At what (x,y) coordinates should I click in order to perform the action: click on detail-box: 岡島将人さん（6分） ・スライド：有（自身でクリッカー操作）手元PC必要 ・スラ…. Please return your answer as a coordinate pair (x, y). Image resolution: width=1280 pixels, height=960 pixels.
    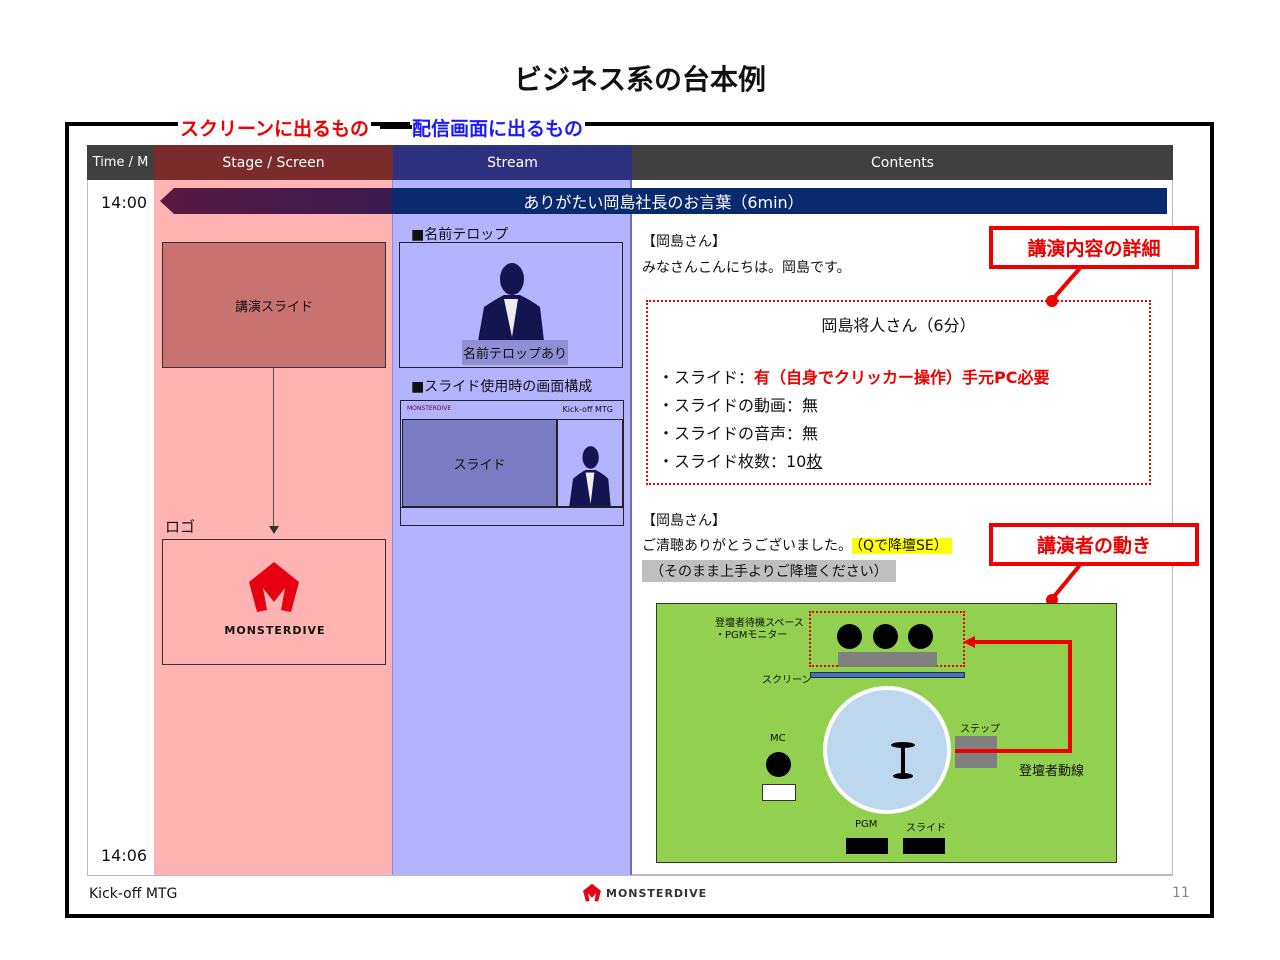
    Looking at the image, I should click on (898, 392).